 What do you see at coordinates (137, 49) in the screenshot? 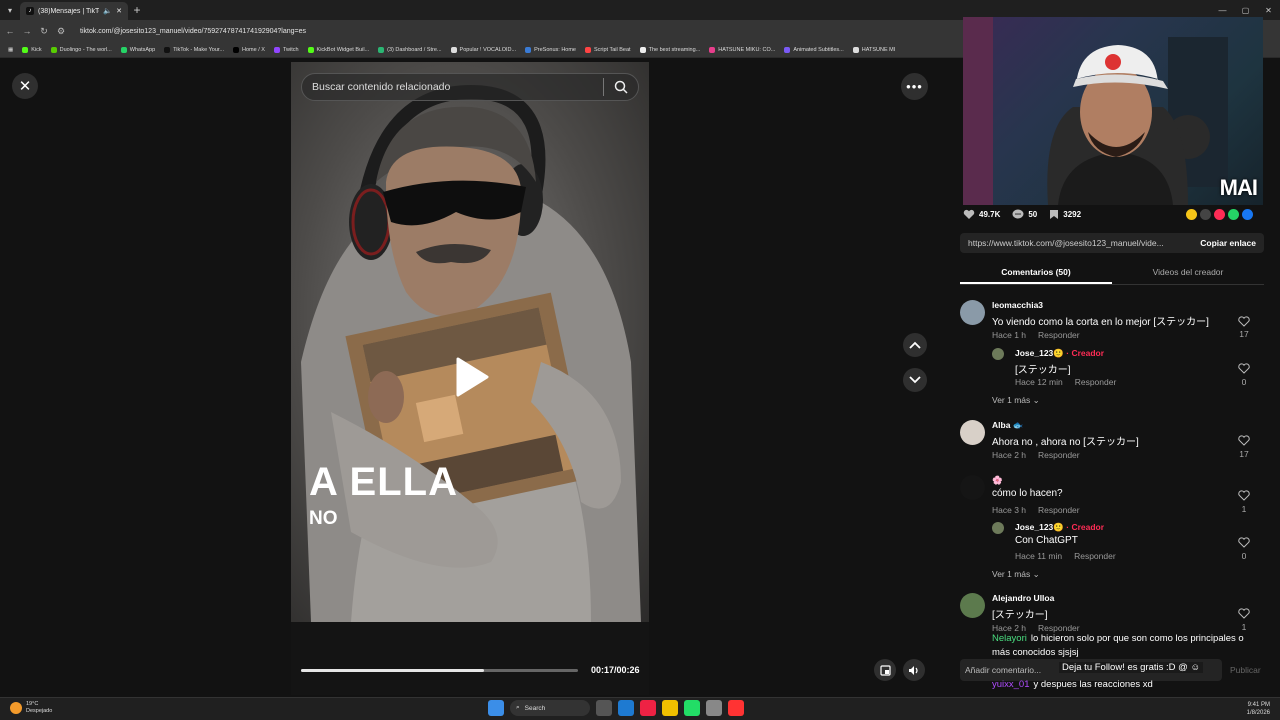
I see `bookmark-item: WhatsApp` at bounding box center [137, 49].